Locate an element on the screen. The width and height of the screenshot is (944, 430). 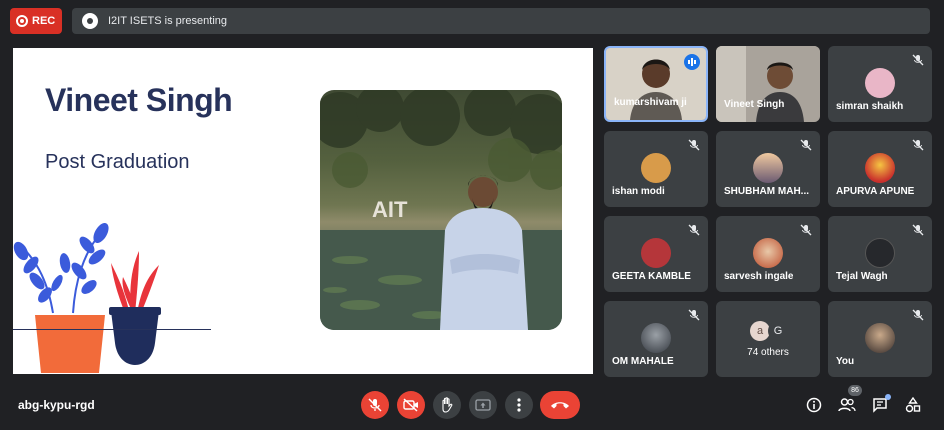
others-avatar: G is located at coordinates (778, 331).